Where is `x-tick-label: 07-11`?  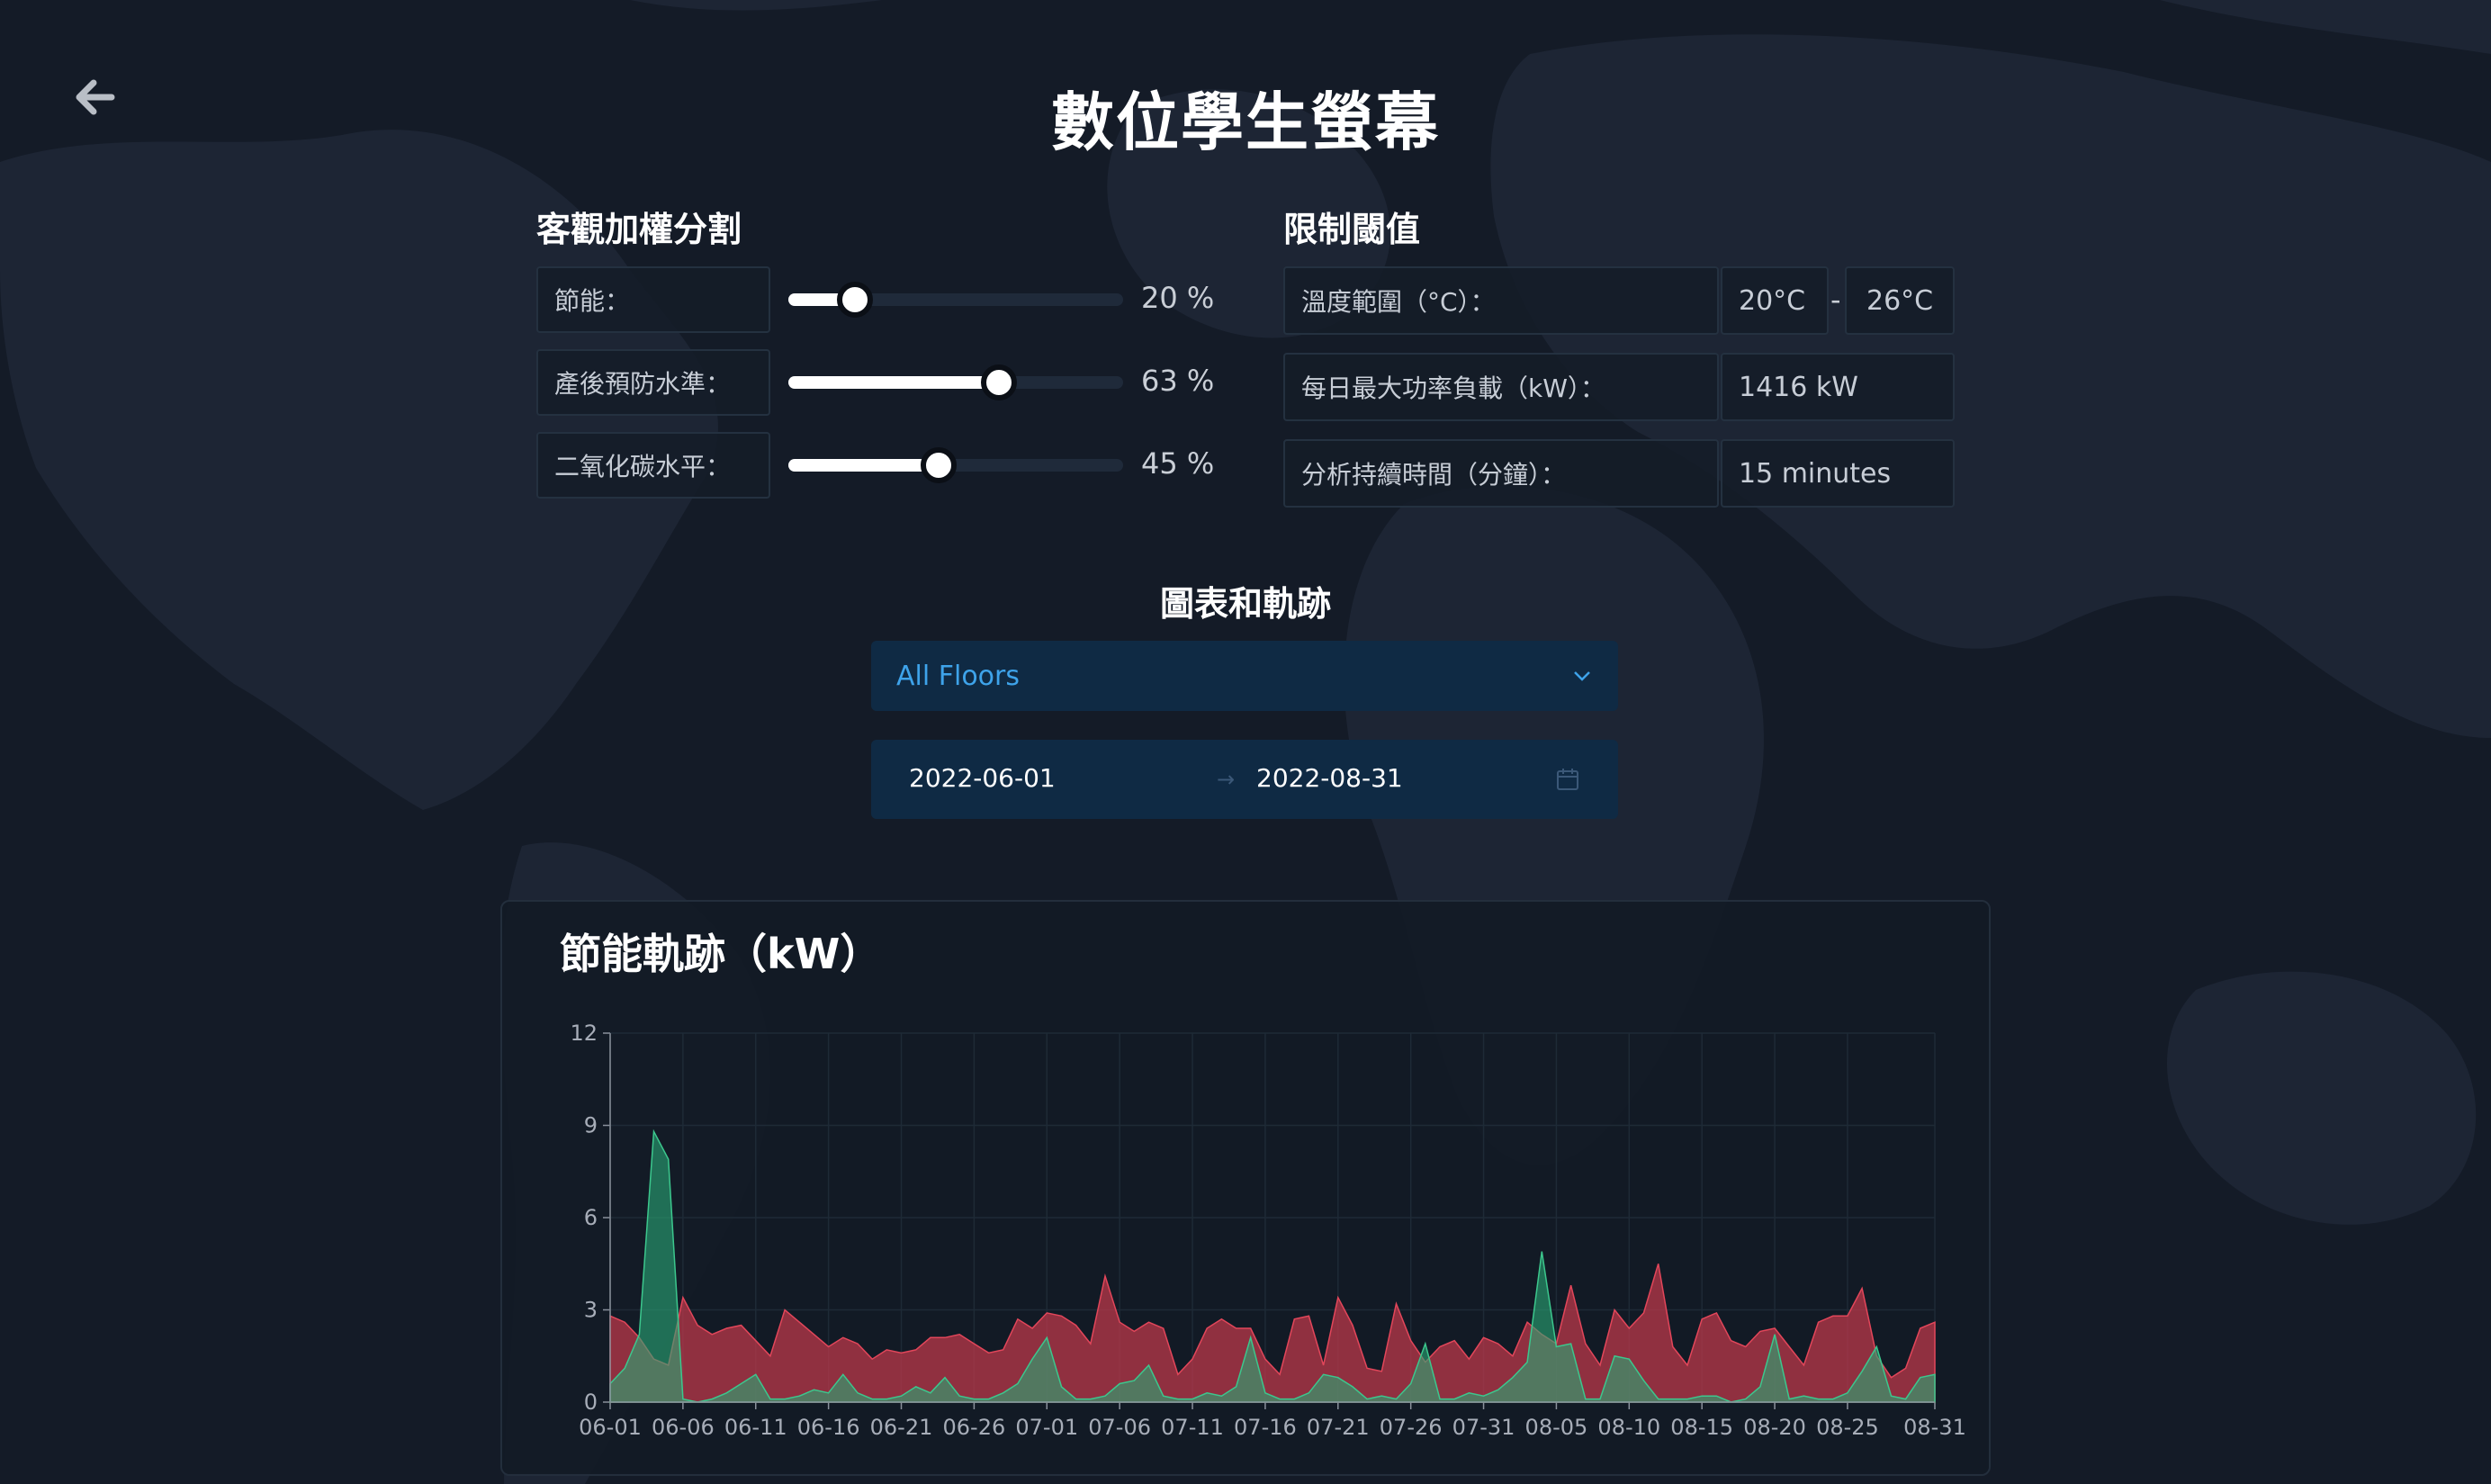
x-tick-label: 07-11 is located at coordinates (1192, 1428).